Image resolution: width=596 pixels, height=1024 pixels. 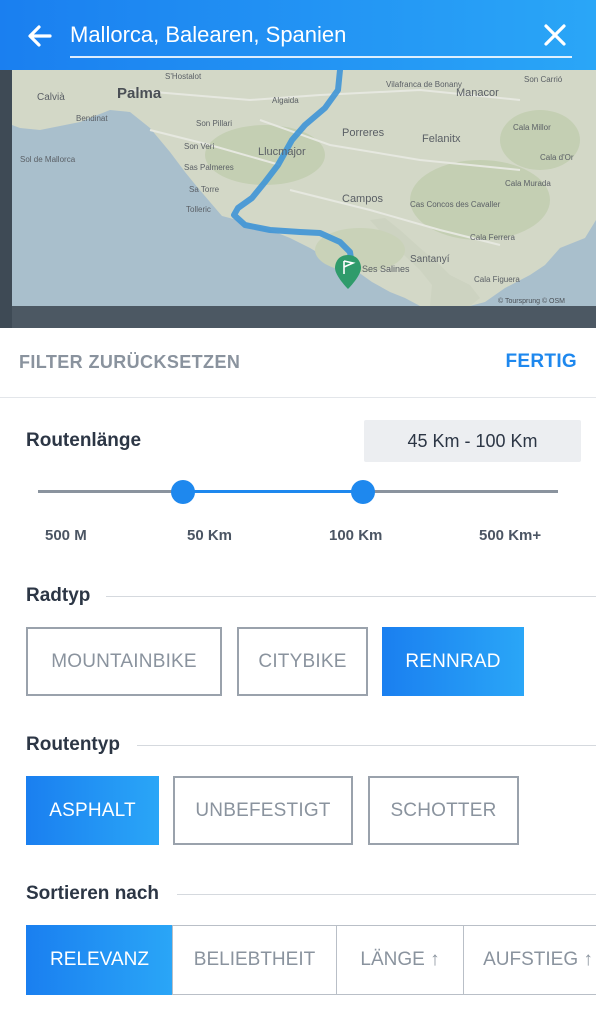 What do you see at coordinates (199, 146) in the screenshot?
I see `map-label: Son Veri` at bounding box center [199, 146].